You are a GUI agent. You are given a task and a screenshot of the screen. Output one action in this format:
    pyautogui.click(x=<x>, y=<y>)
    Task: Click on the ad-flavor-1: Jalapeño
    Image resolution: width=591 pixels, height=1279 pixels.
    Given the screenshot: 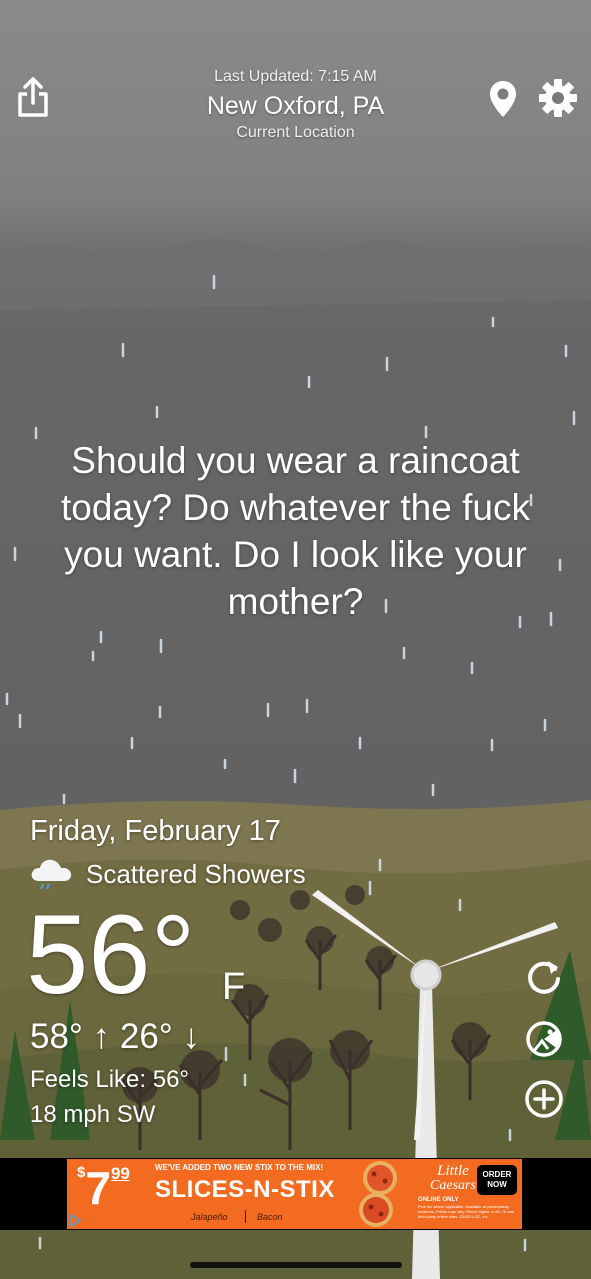 What is the action you would take?
    pyautogui.click(x=209, y=1217)
    